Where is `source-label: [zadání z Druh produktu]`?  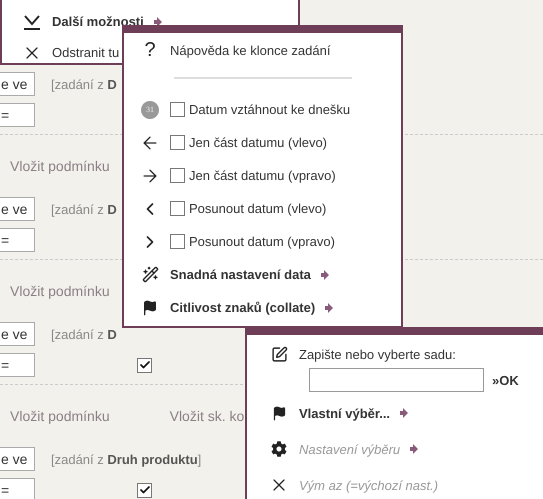 source-label: [zadání z Druh produktu] is located at coordinates (126, 459).